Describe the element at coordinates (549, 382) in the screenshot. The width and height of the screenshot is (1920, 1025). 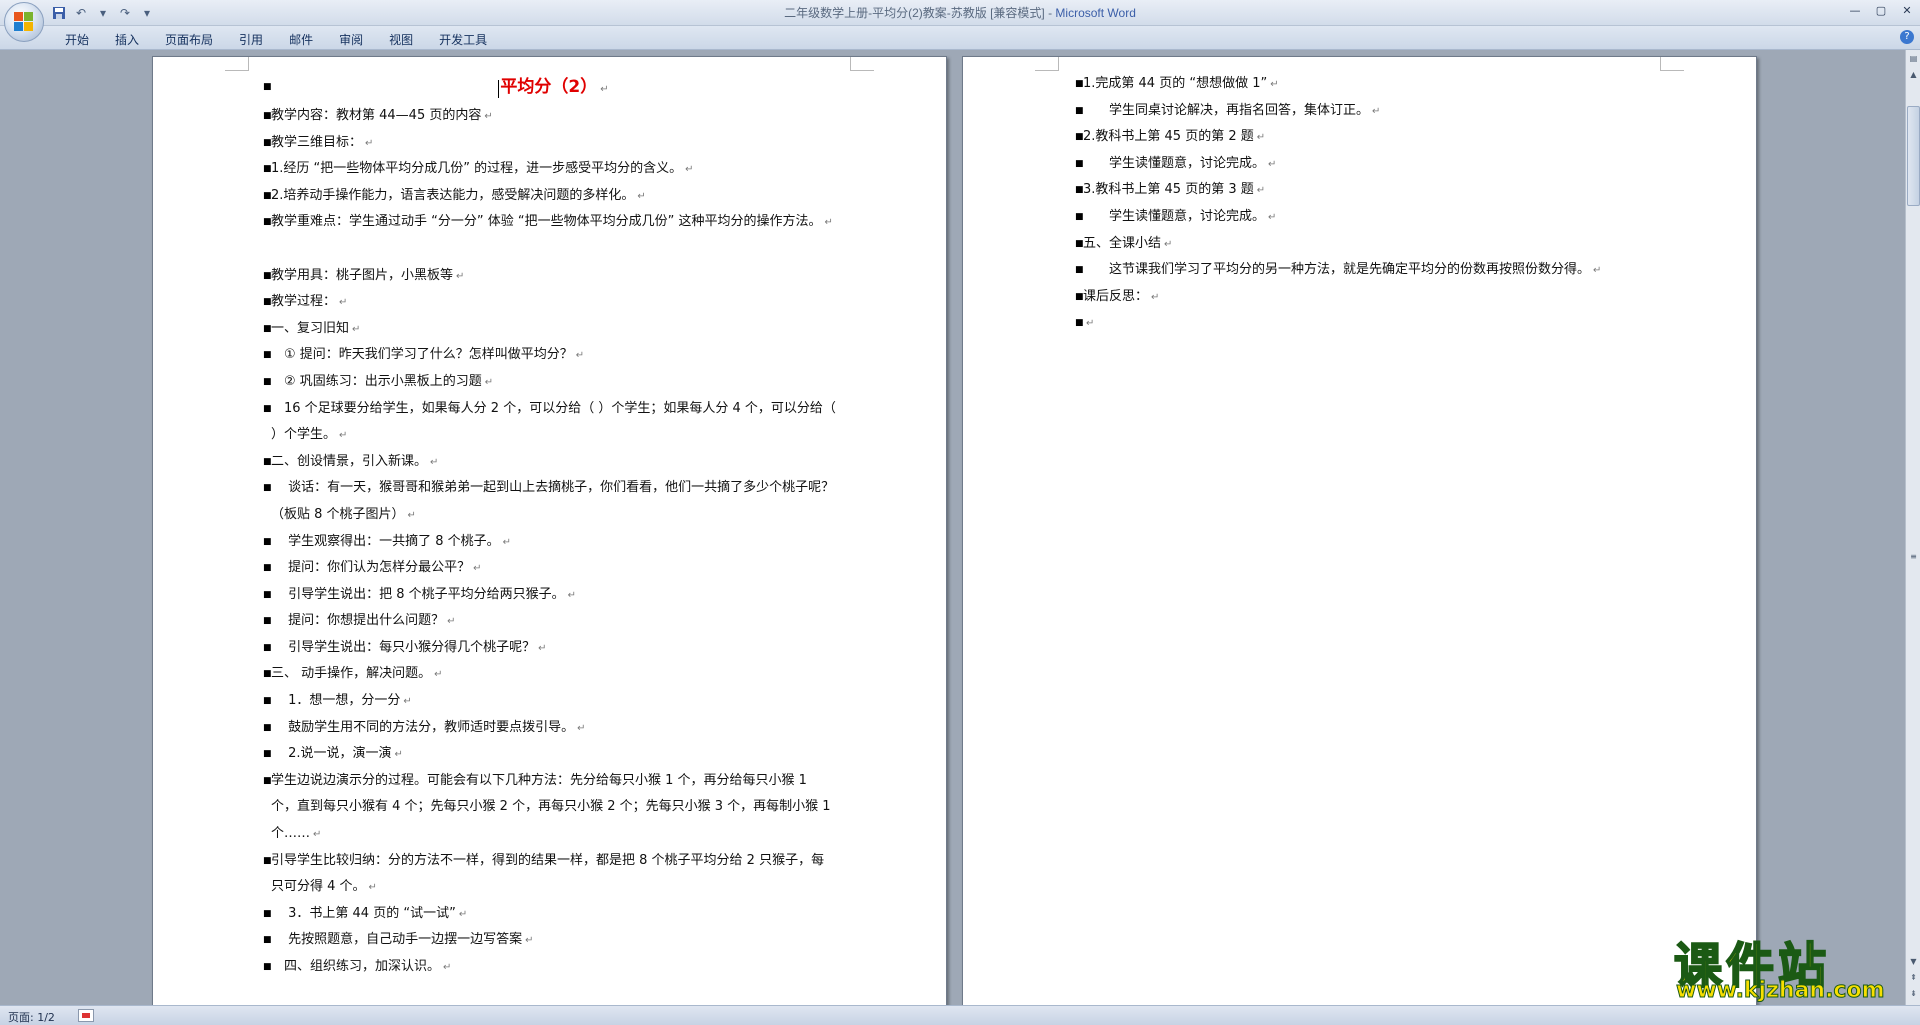
I see `doc-paragraph: ■ ② 巩固练习：出示小黑板上的习题 ↵` at that location.